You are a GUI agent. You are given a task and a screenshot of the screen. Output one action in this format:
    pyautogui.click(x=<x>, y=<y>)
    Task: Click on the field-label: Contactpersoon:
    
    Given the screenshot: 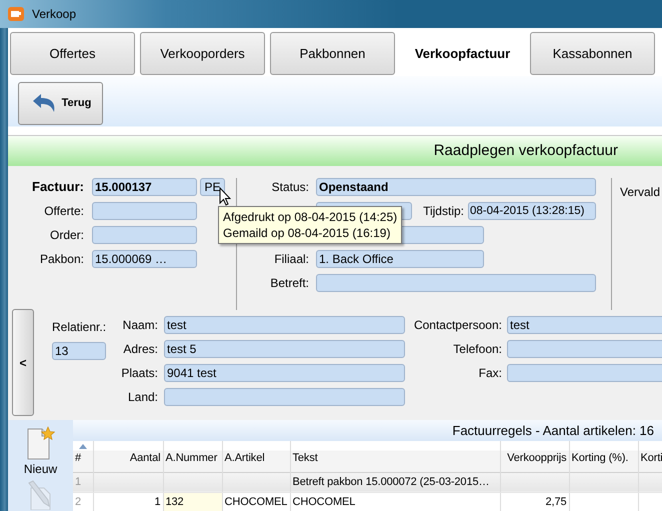 What is the action you would take?
    pyautogui.click(x=457, y=325)
    